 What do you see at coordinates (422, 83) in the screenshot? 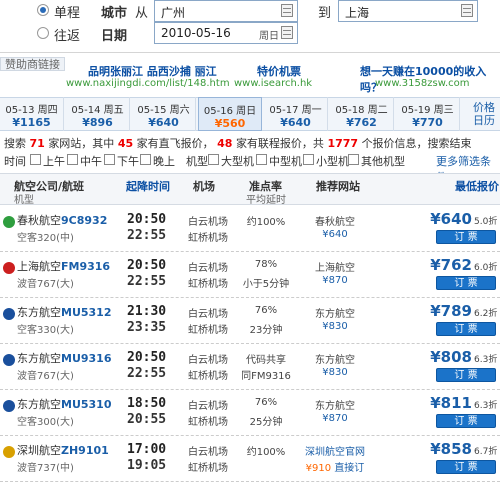
I see `ad-url-3: www.3158zsw.com` at bounding box center [422, 83].